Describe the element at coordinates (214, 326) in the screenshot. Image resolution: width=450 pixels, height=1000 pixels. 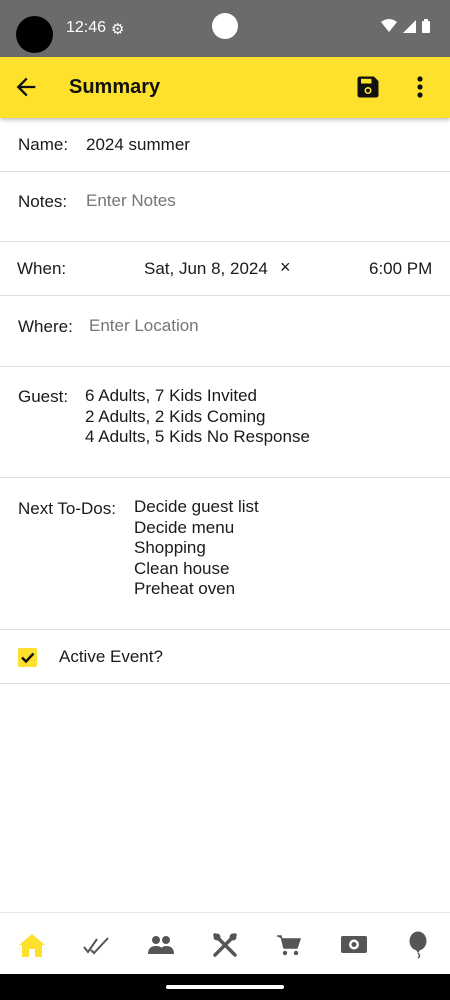
I see `location-input` at that location.